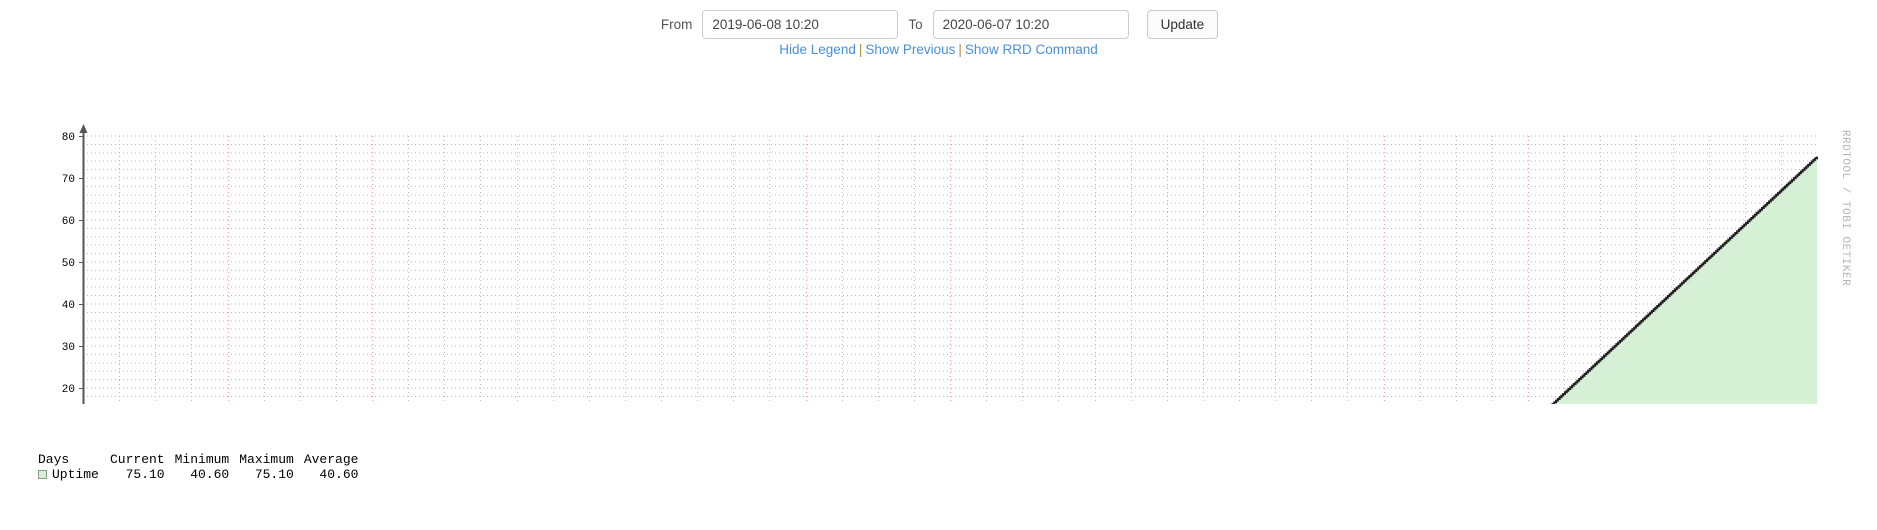 The image size is (1877, 530). Describe the element at coordinates (202, 459) in the screenshot. I see `legend-header-minimum: Minimum` at that location.